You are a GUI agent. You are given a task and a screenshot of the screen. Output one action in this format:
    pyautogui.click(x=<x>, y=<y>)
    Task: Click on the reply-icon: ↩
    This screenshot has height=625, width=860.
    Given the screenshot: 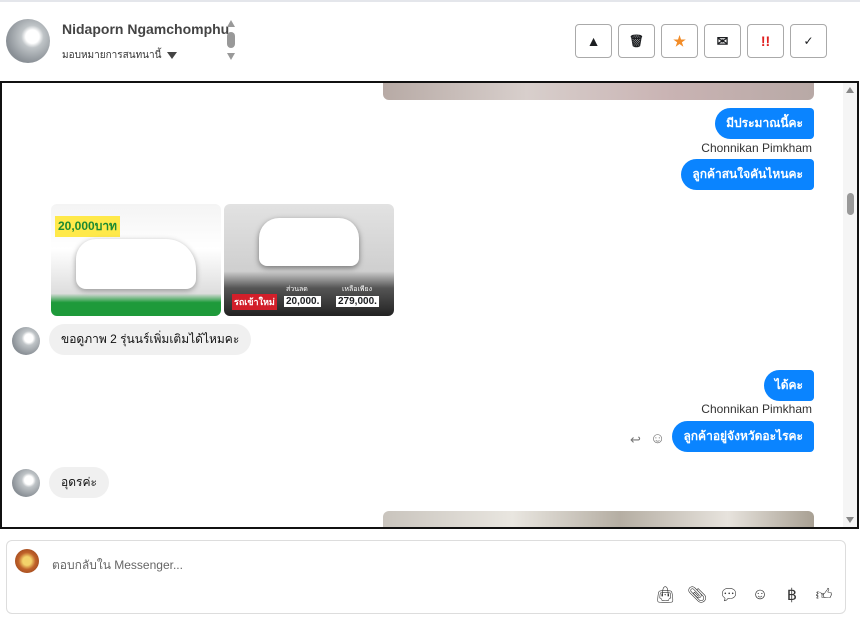 What is the action you would take?
    pyautogui.click(x=635, y=440)
    